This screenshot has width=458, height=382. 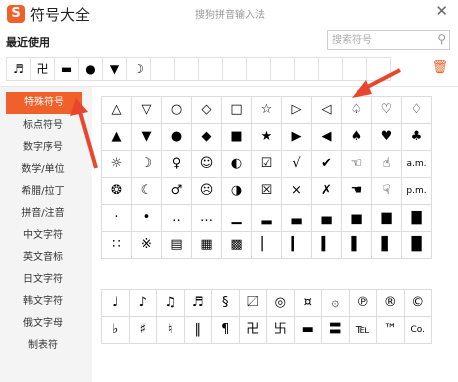 I want to click on symbol-cell: 〓, so click(x=336, y=330).